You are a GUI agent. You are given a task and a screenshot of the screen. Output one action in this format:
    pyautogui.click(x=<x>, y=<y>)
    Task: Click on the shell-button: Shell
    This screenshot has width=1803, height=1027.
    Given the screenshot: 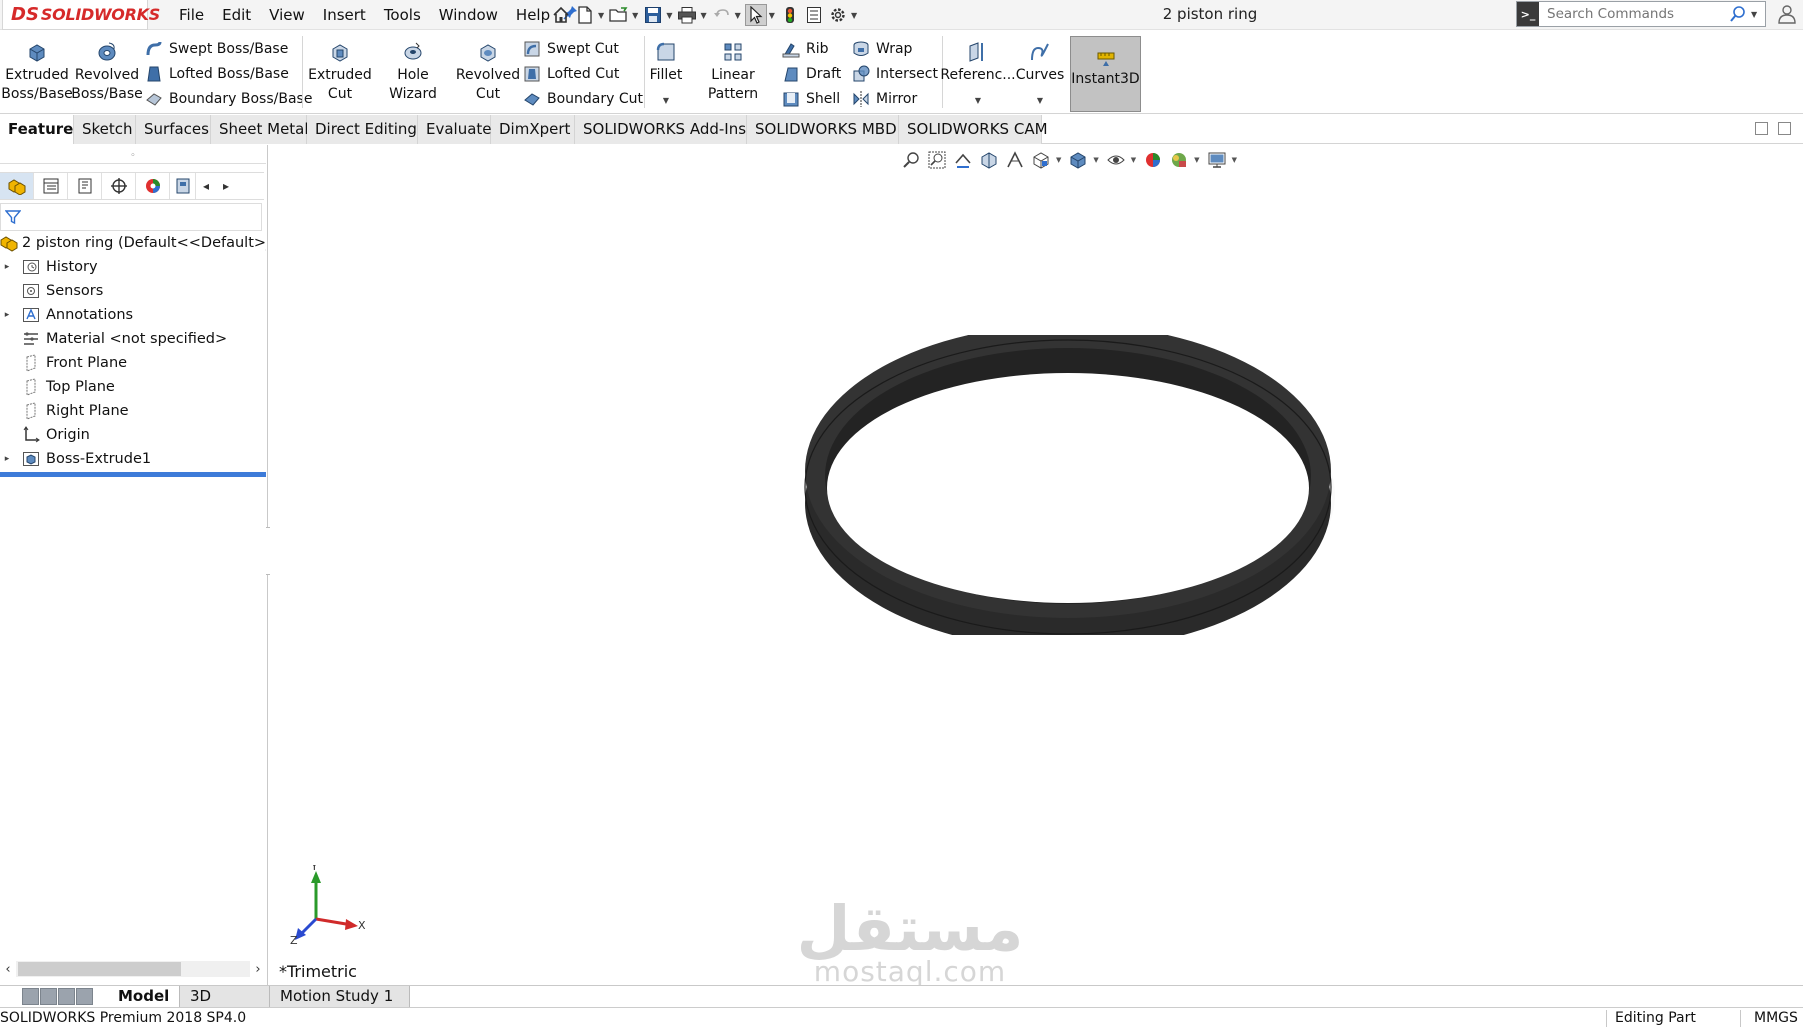 What is the action you would take?
    pyautogui.click(x=811, y=99)
    